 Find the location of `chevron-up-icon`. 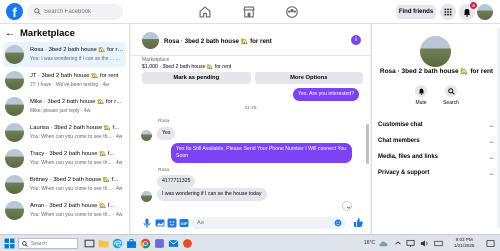

chevron-up-icon is located at coordinates (398, 243).